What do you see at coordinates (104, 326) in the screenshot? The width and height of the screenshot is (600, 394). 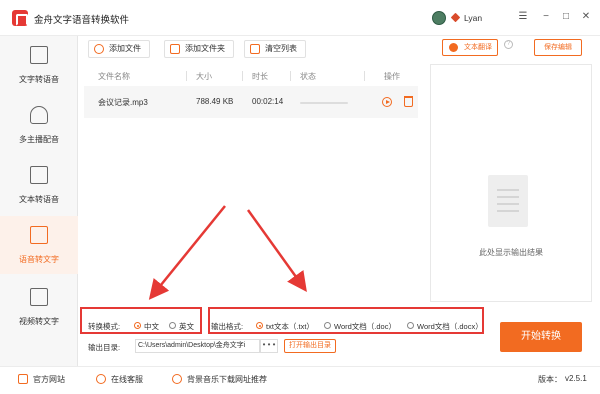 I see `mode-label: 转换模式:` at bounding box center [104, 326].